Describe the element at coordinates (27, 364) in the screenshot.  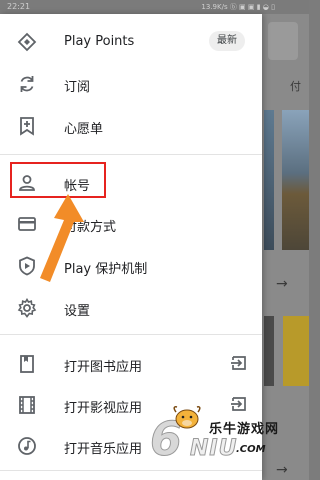
I see `book-icon` at that location.